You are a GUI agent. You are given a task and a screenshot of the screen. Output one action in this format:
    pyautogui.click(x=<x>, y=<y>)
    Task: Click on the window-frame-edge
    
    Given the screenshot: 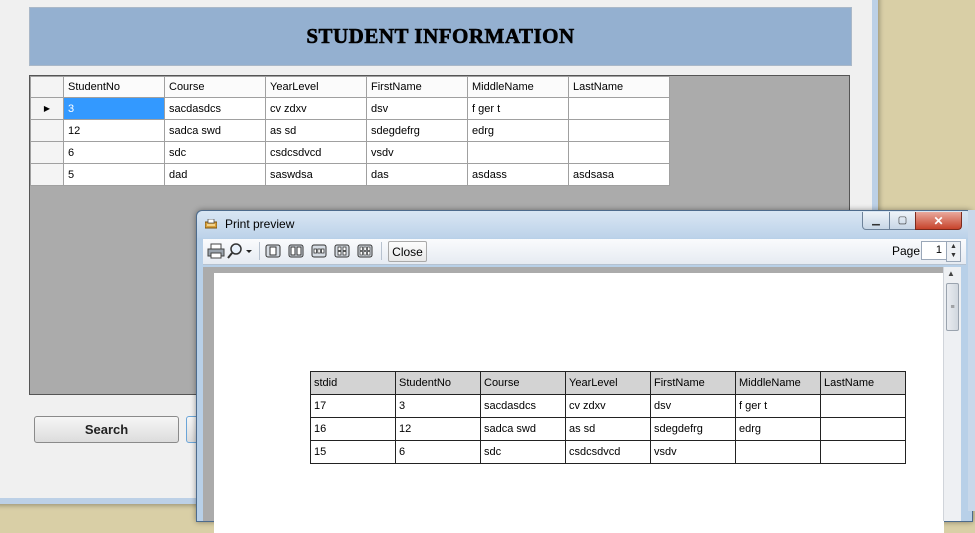 What is the action you would take?
    pyautogui.click(x=971, y=360)
    